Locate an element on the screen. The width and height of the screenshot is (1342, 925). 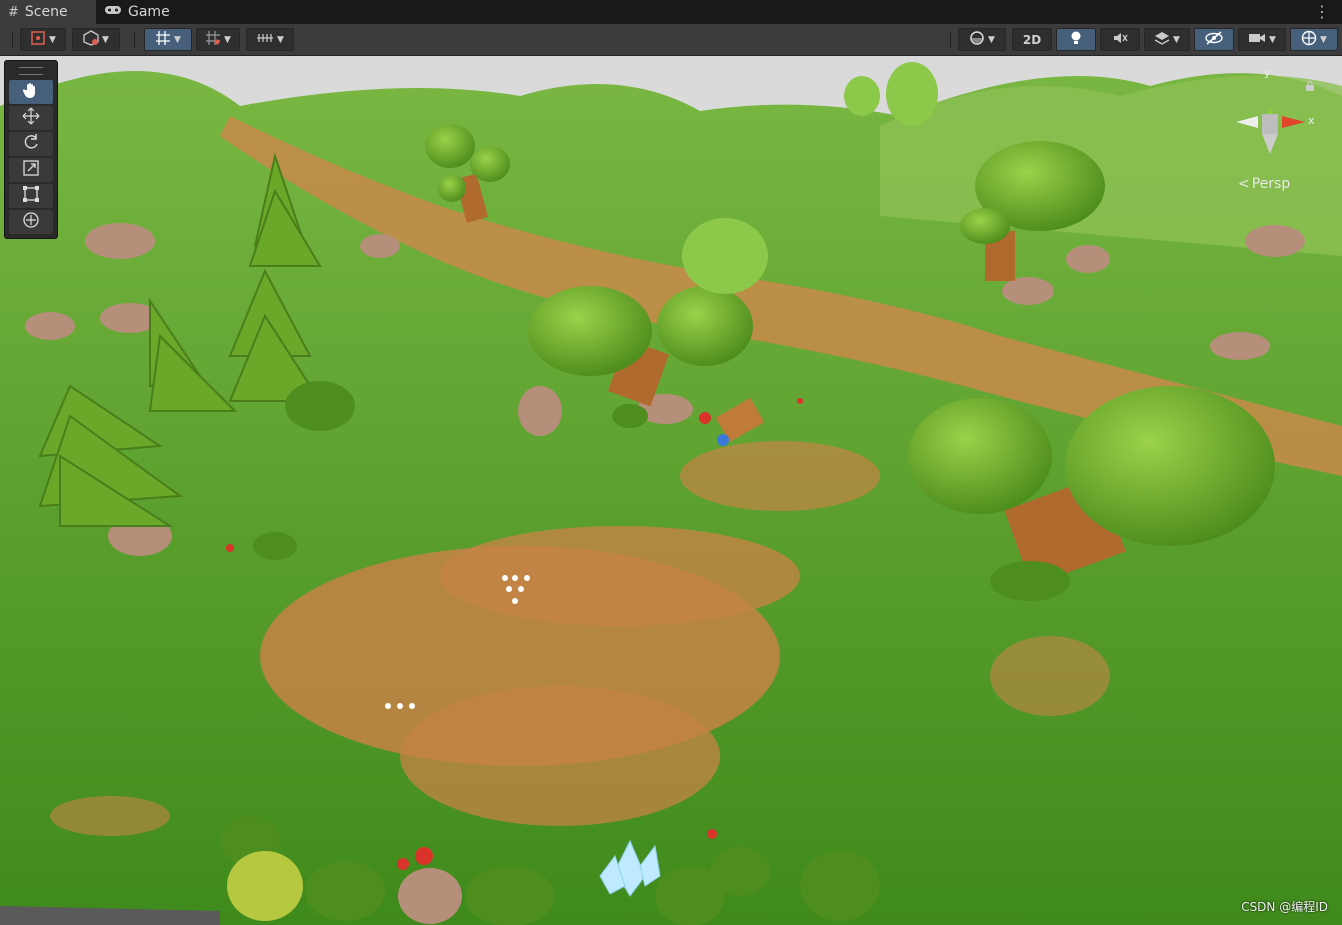
tab-game: Game is located at coordinates (144, 12).